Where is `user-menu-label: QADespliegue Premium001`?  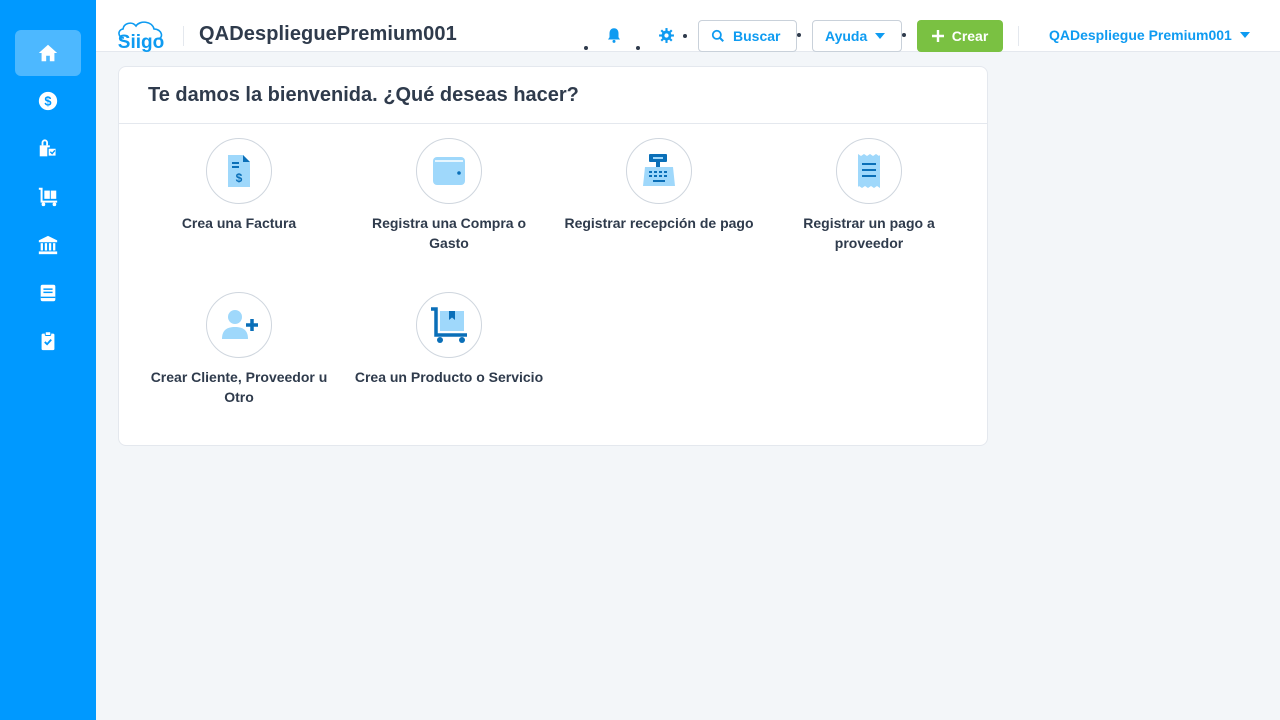
user-menu-label: QADespliegue Premium001 is located at coordinates (1140, 35).